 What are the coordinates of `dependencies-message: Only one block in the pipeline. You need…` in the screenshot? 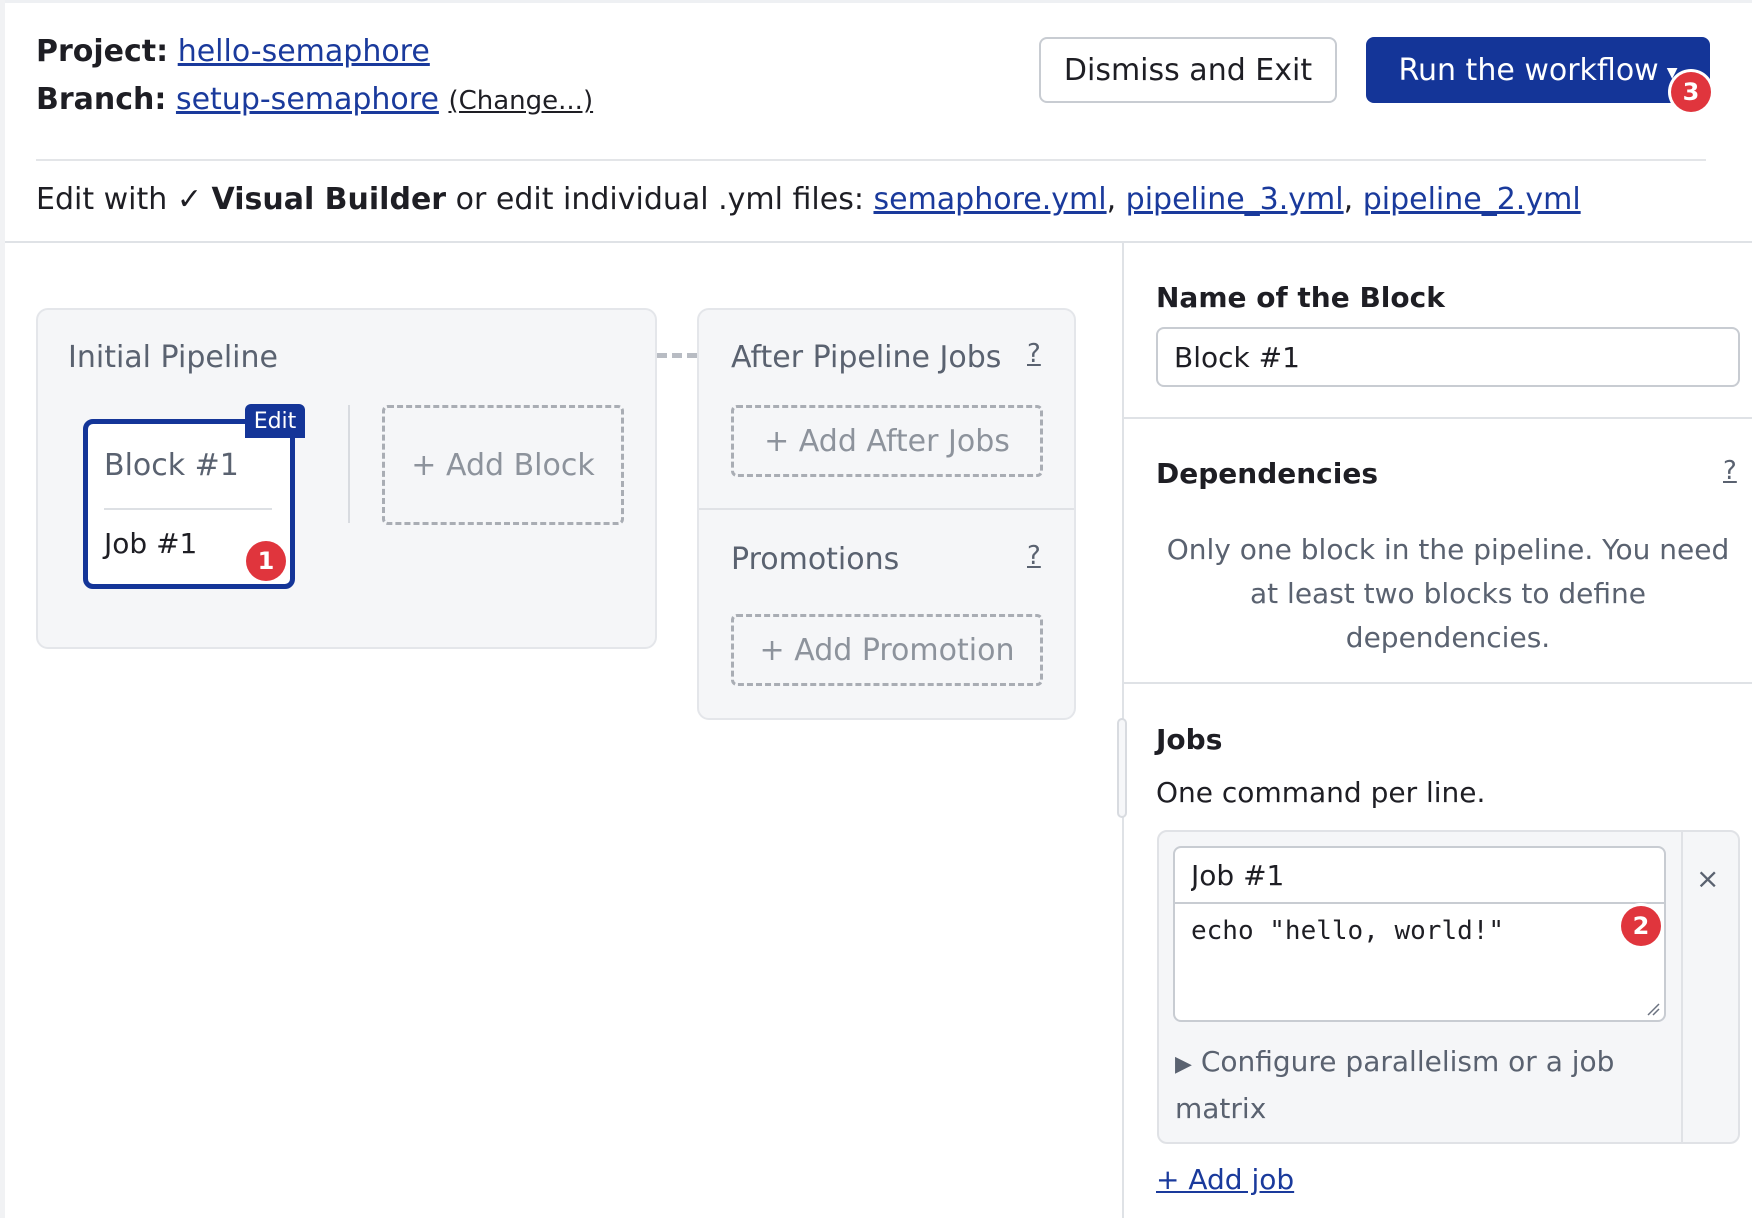 It's located at (1448, 593).